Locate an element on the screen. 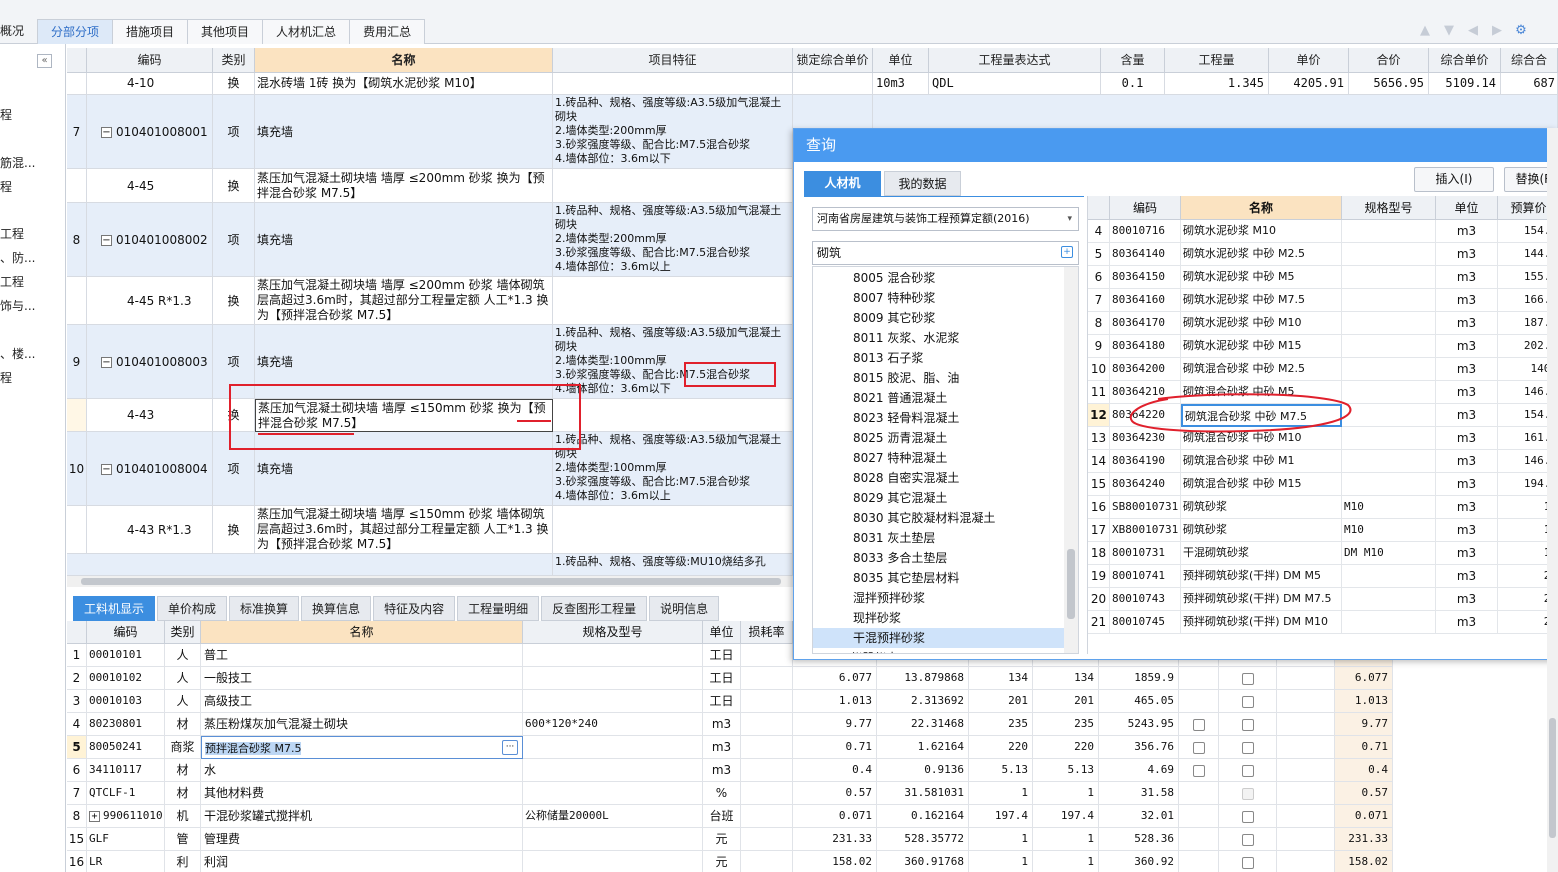 This screenshot has height=872, width=1558. material-code: XB80010731 is located at coordinates (1145, 530).